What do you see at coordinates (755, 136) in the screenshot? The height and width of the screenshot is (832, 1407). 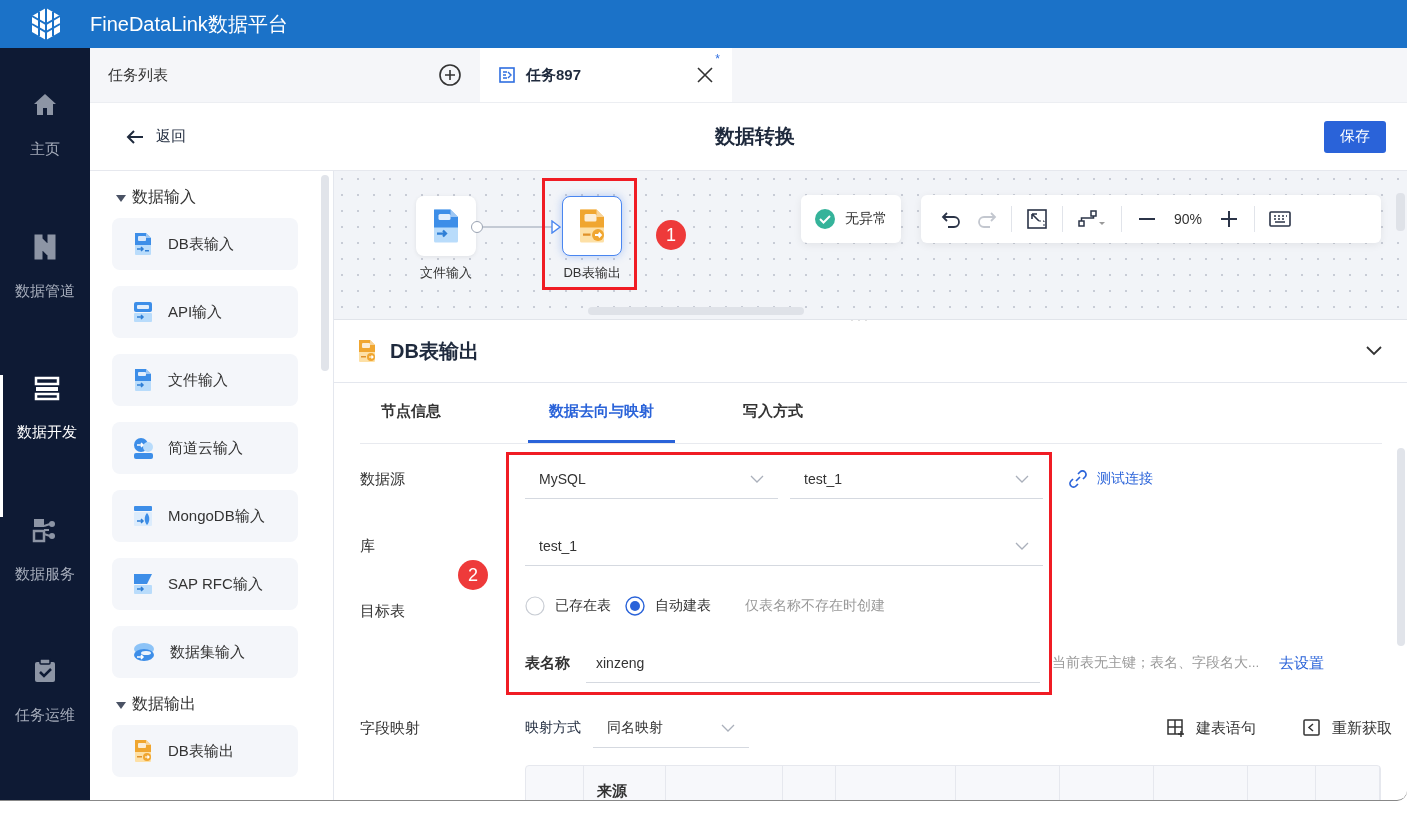 I see `page-title: 数据转换` at bounding box center [755, 136].